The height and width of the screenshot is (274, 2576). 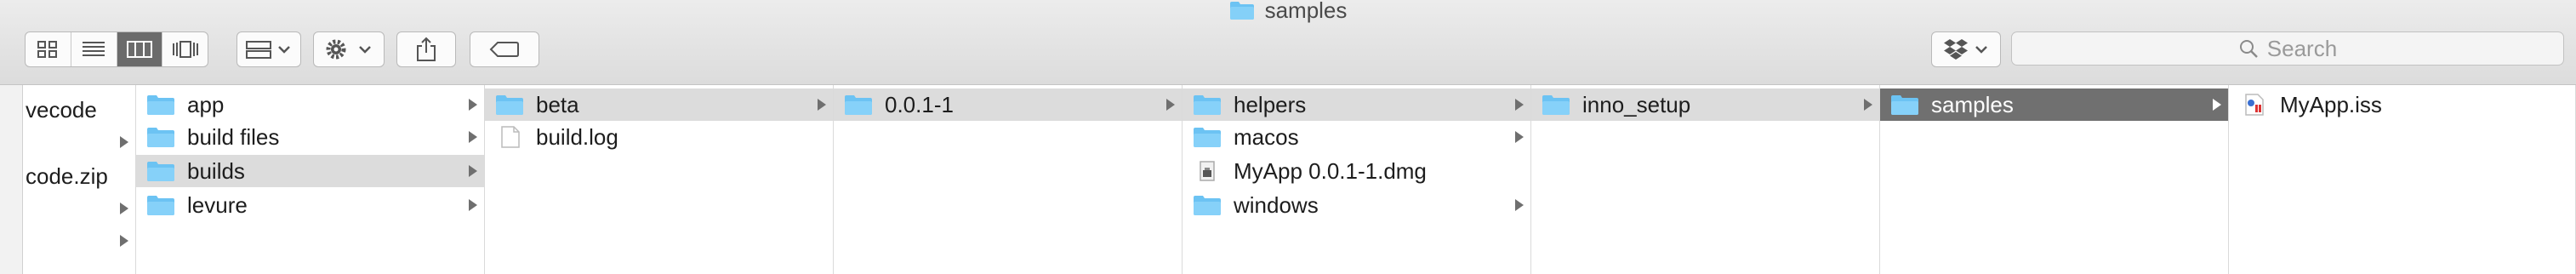 I want to click on list-item-label: inno_setup, so click(x=1636, y=104).